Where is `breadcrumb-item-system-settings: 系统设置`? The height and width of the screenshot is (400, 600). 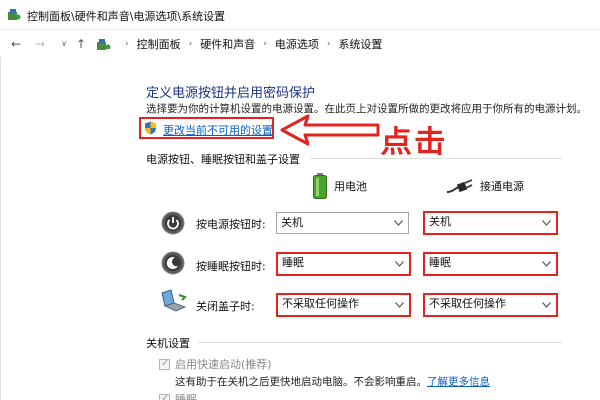
breadcrumb-item-system-settings: 系统设置 is located at coordinates (360, 44).